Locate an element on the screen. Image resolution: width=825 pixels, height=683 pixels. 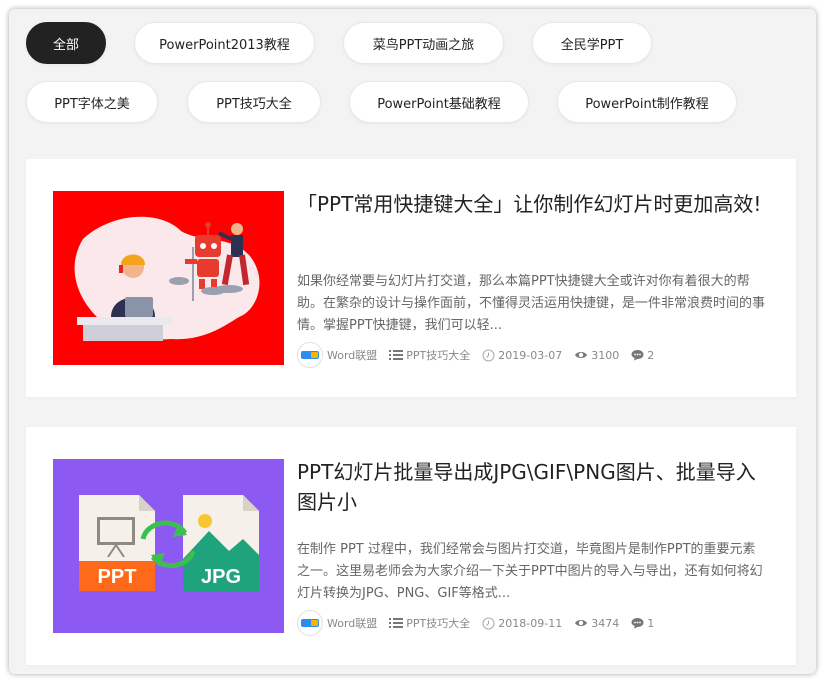
views-count: 3100 is located at coordinates (605, 355).